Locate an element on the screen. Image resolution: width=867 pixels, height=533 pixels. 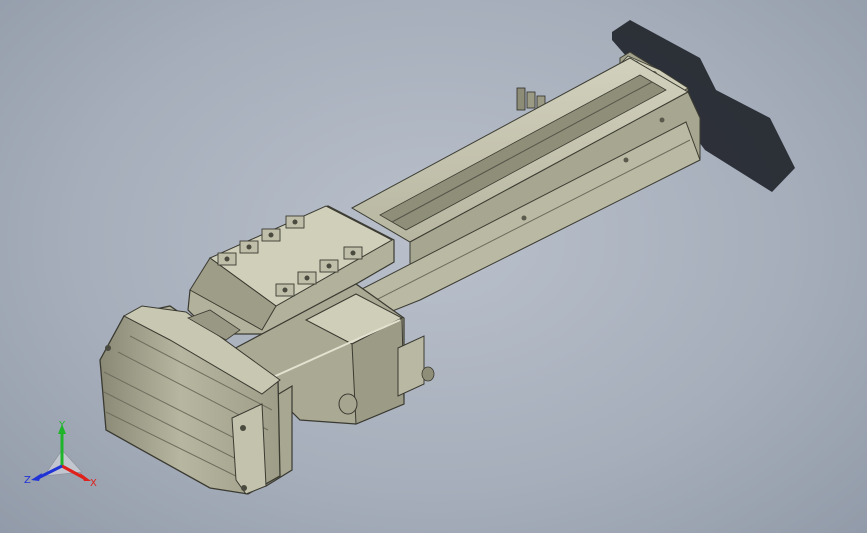
x-axis-label: X is located at coordinates (93, 483).